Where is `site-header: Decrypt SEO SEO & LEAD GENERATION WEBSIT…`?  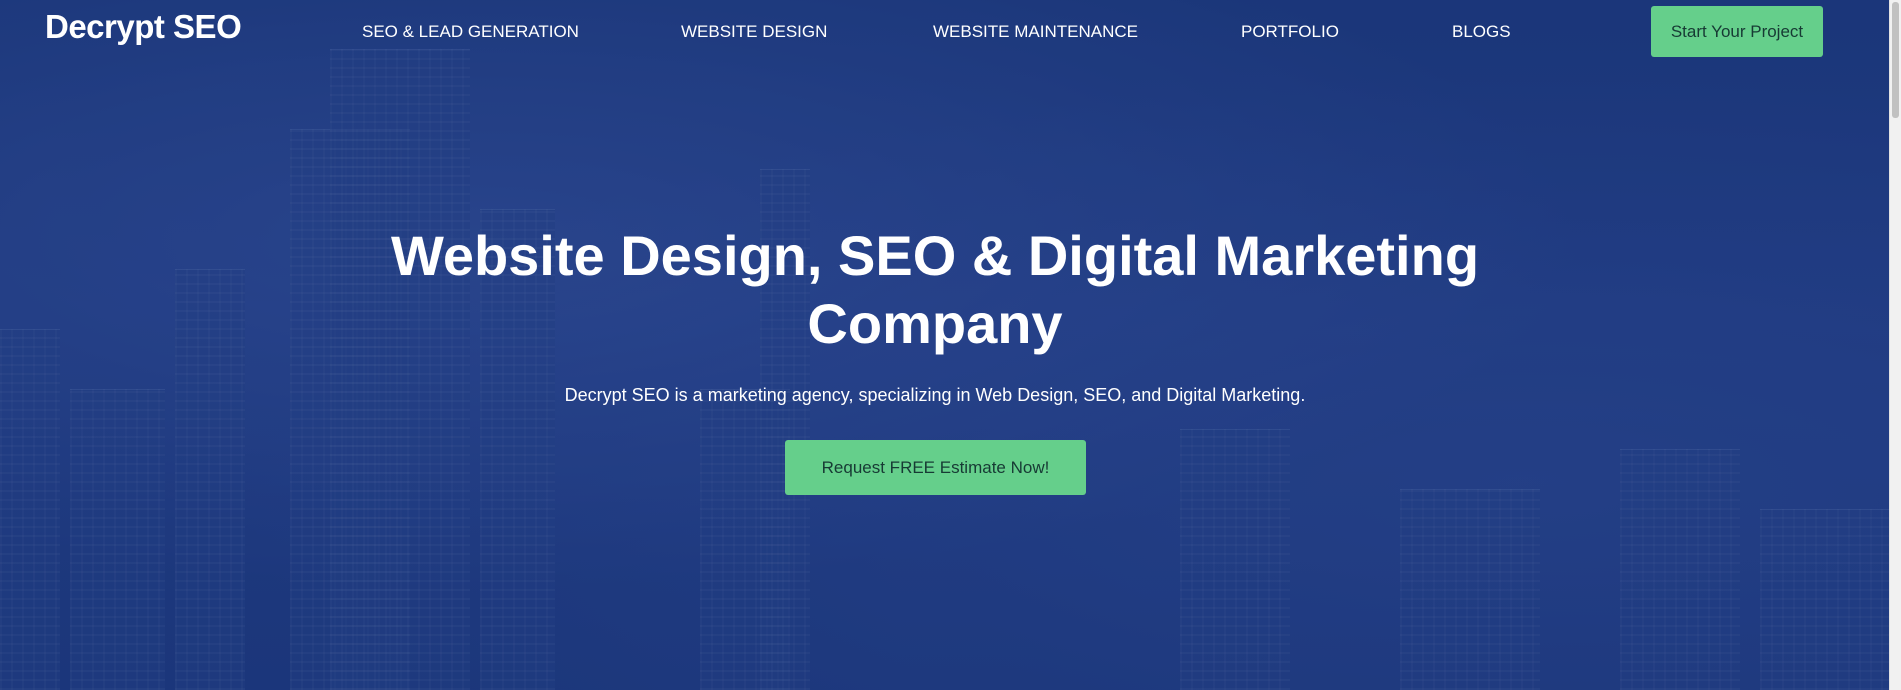
site-header: Decrypt SEO SEO & LEAD GENERATION WEBSIT… is located at coordinates (945, 32).